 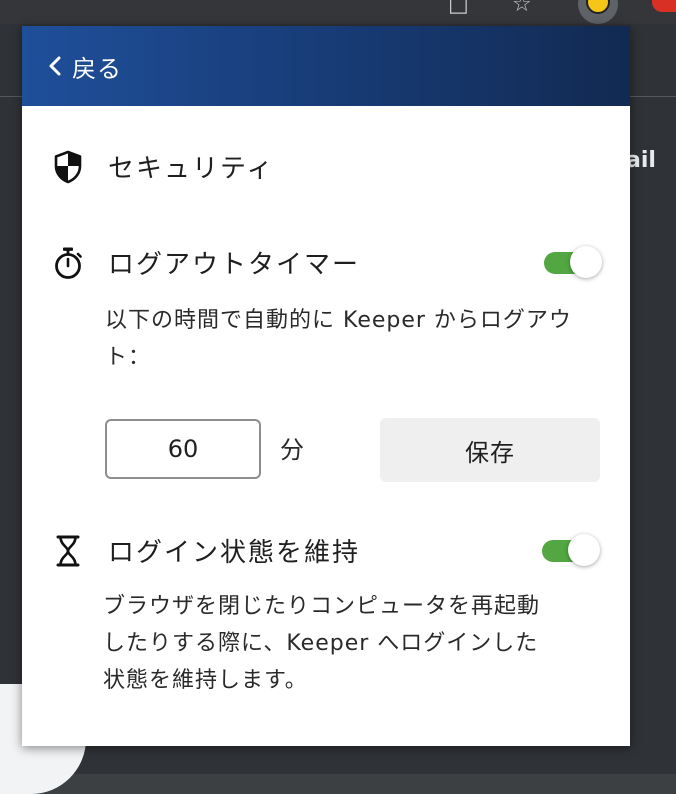 I want to click on keeper-extension-button, so click(x=598, y=12).